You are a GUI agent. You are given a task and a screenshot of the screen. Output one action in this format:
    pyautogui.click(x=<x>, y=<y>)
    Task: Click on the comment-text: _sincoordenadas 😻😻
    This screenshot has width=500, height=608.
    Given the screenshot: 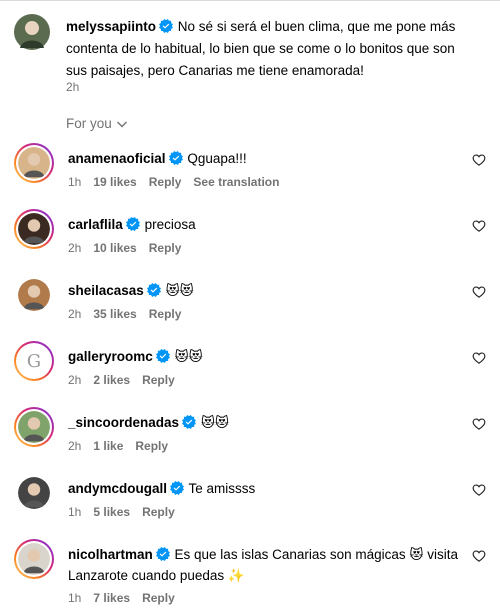 What is the action you would take?
    pyautogui.click(x=263, y=422)
    